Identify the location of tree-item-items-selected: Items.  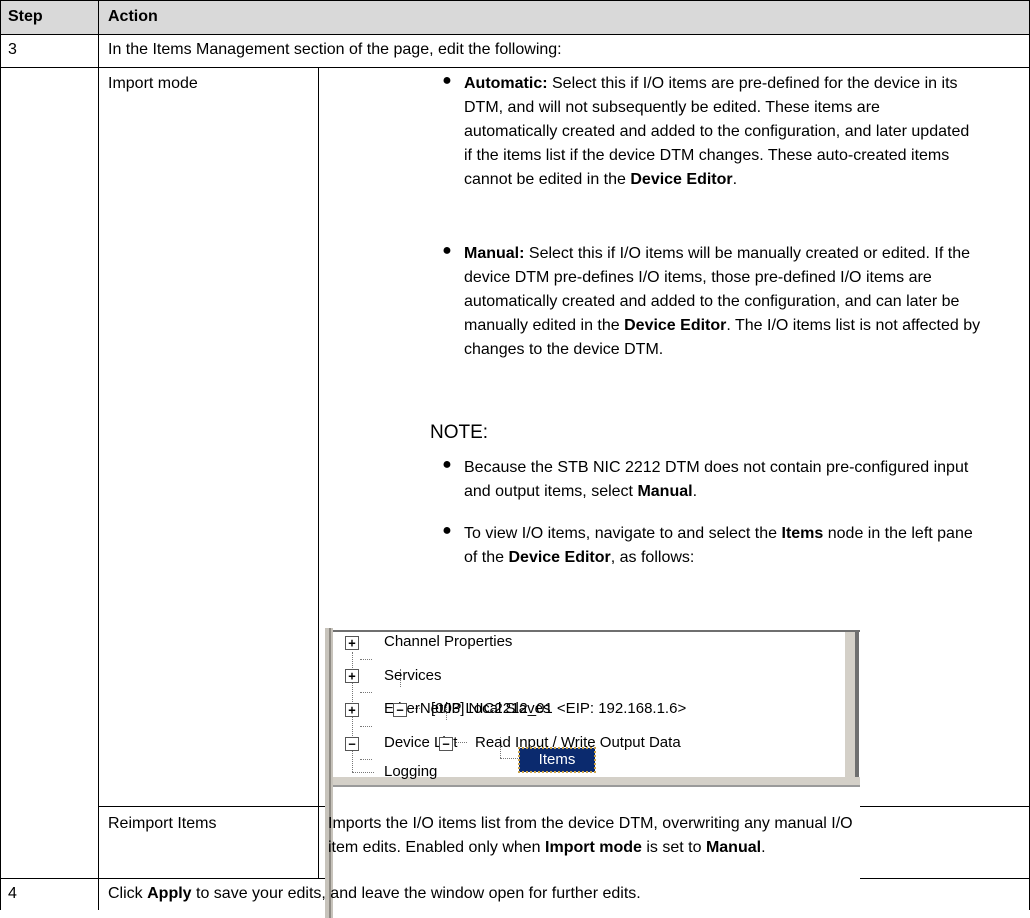
(557, 760).